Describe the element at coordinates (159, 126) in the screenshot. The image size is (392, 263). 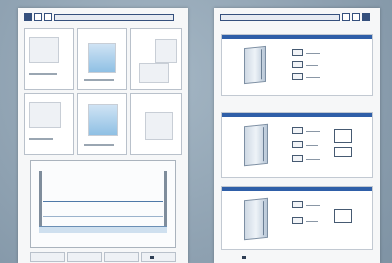
I see `corner-detail-diagram` at that location.